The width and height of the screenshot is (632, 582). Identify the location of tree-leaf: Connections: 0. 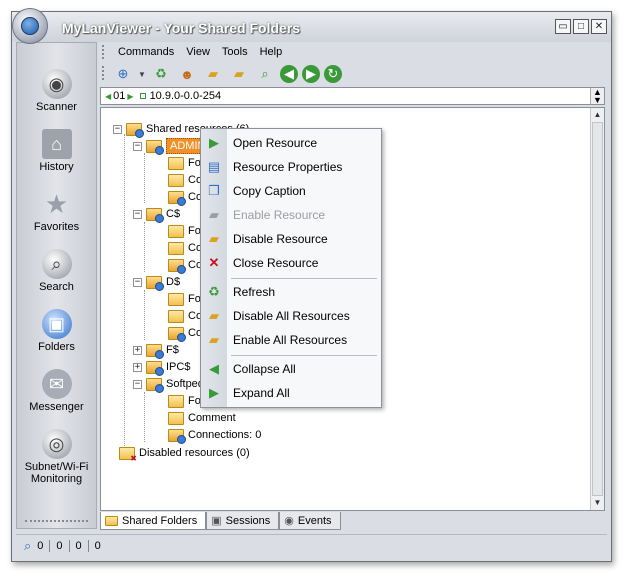
(214, 435).